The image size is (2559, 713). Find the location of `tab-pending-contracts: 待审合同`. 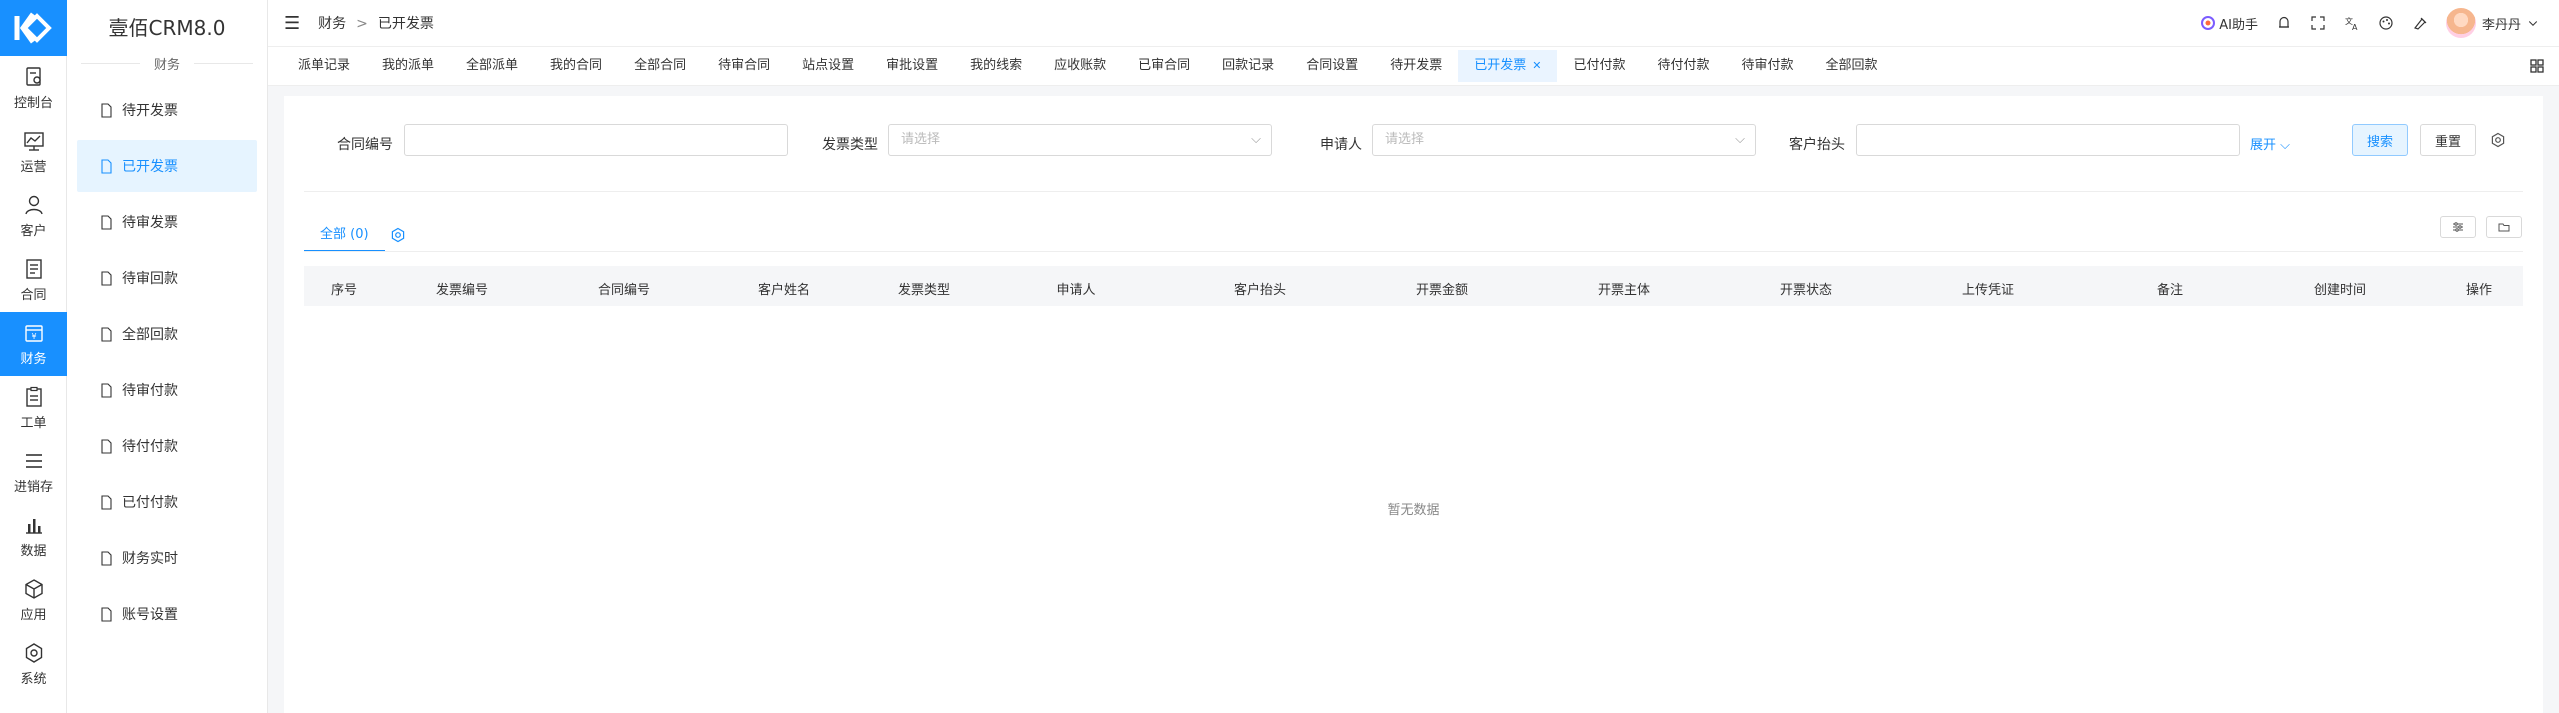

tab-pending-contracts: 待审合同 is located at coordinates (744, 66).